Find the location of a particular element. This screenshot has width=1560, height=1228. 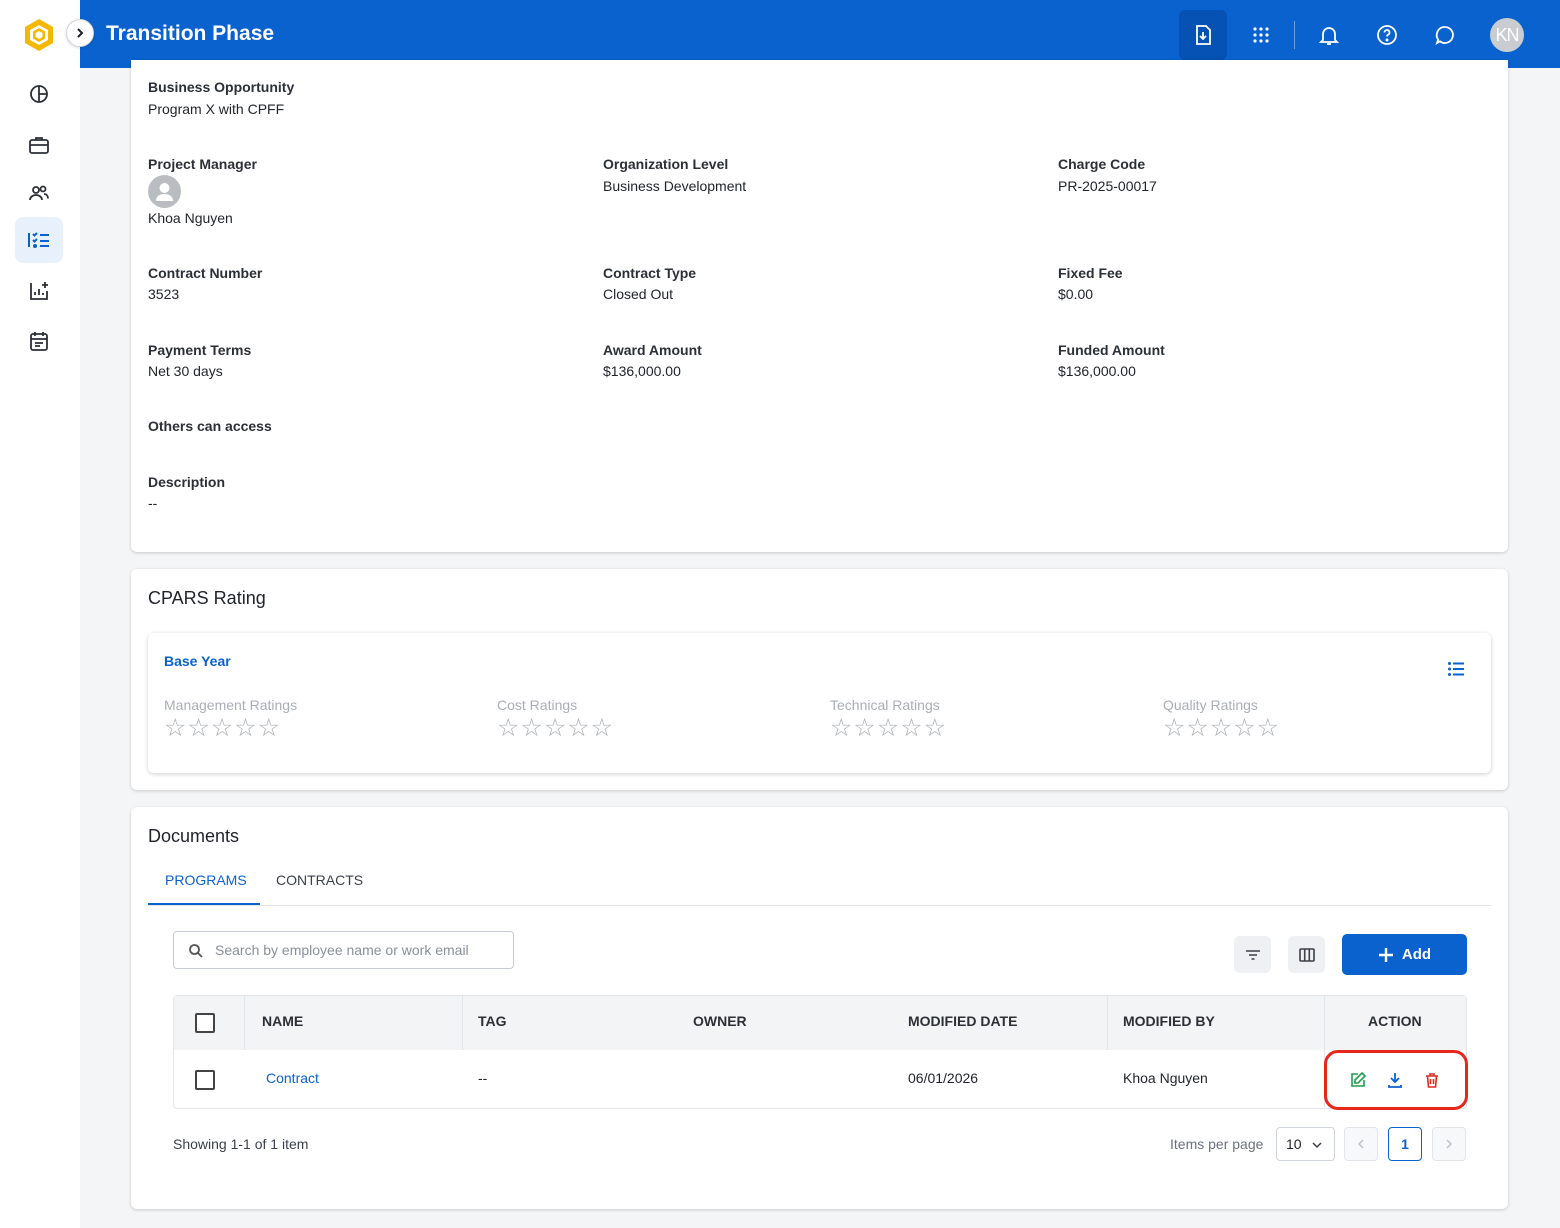

help-button is located at coordinates (1387, 35).